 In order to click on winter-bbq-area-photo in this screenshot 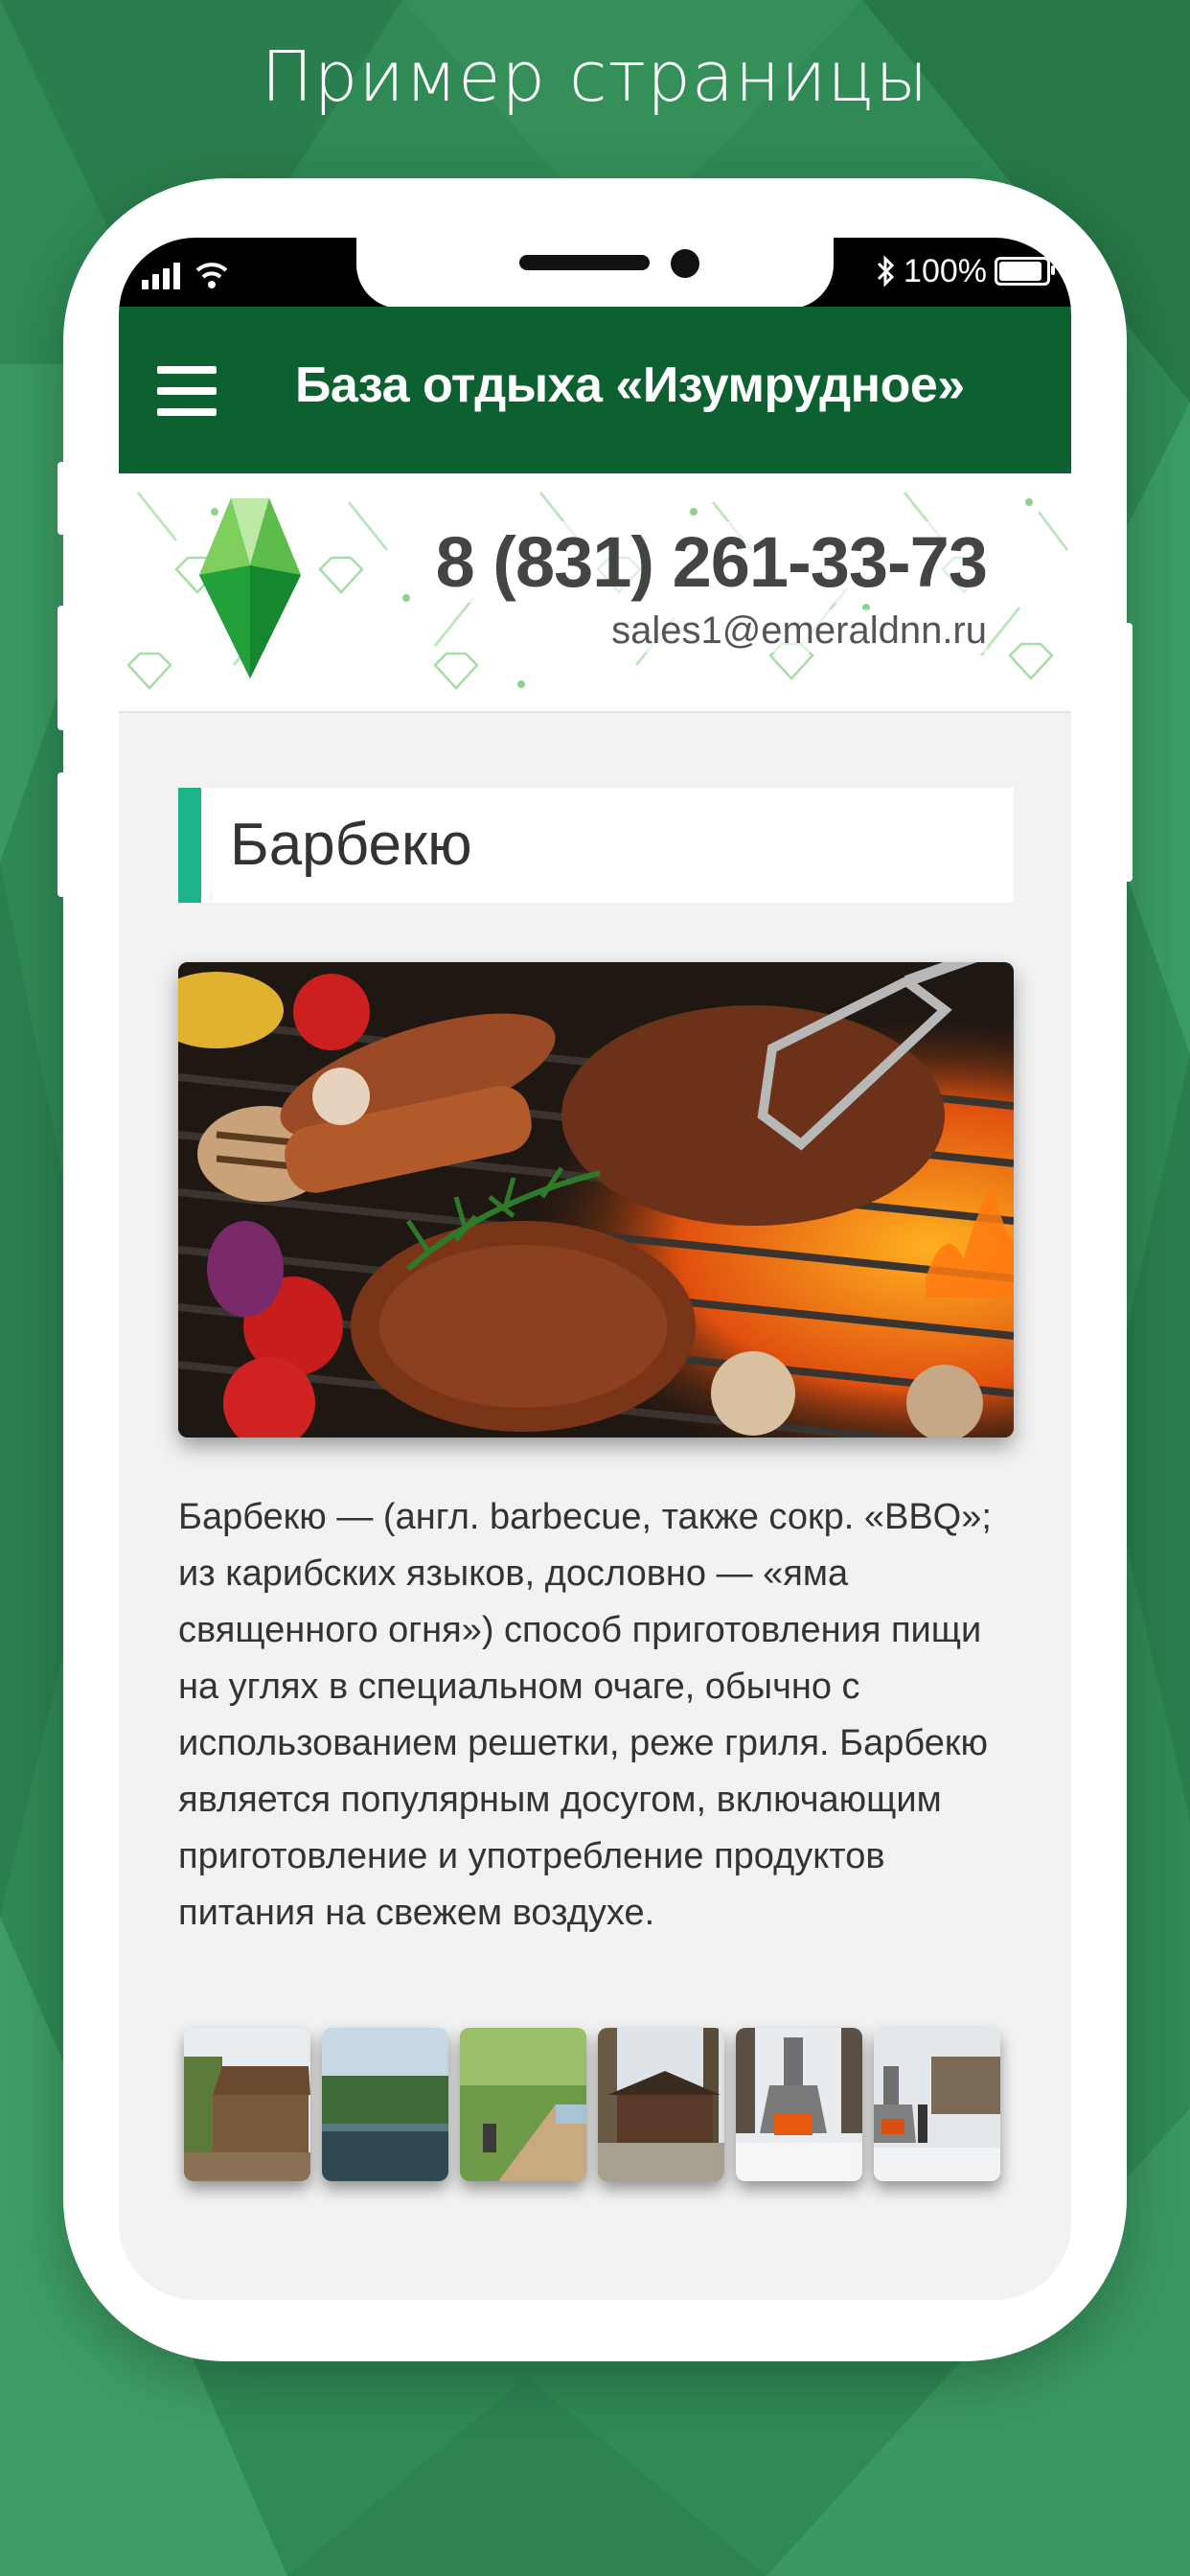, I will do `click(937, 2104)`.